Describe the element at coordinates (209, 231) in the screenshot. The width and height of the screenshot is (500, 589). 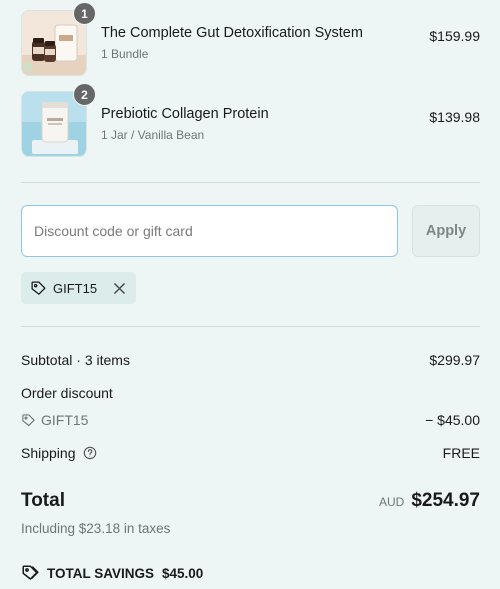
I see `discount-code-input` at that location.